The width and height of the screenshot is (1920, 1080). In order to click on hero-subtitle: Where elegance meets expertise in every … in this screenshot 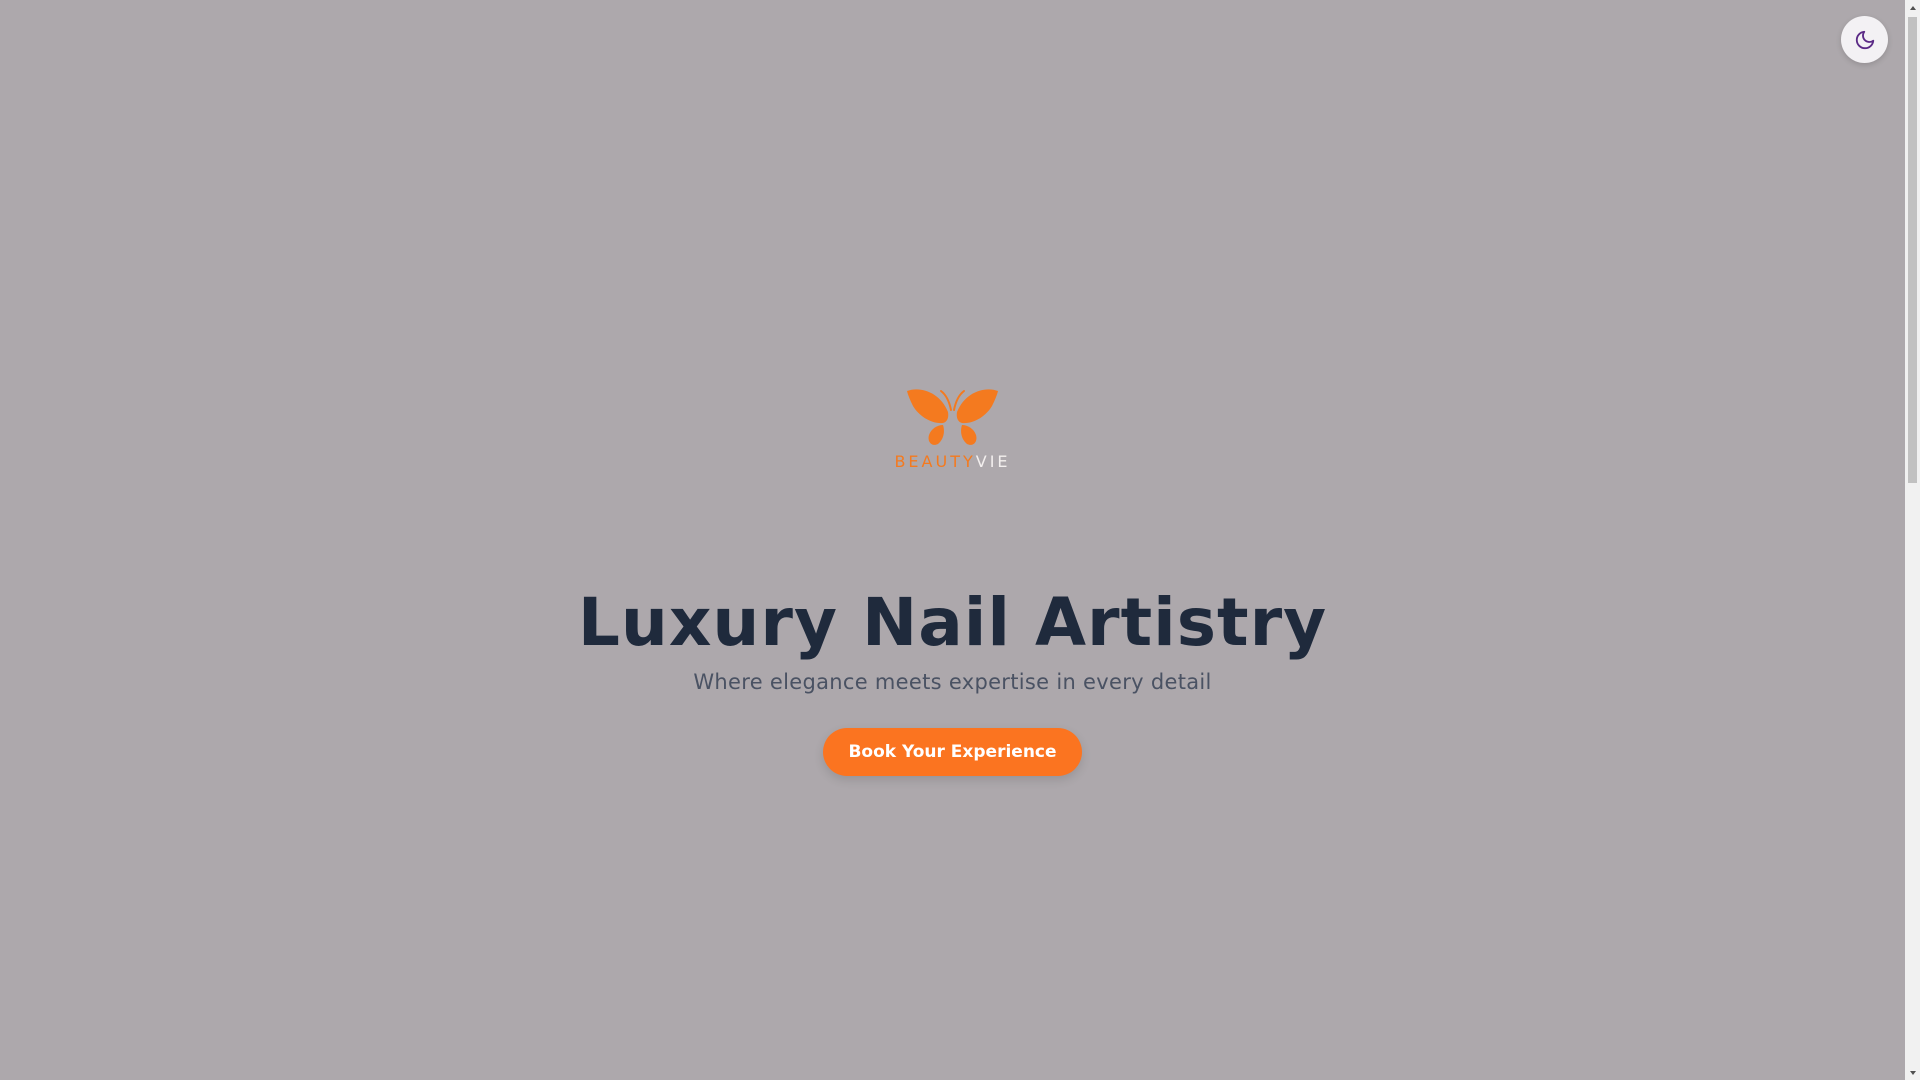, I will do `click(952, 682)`.